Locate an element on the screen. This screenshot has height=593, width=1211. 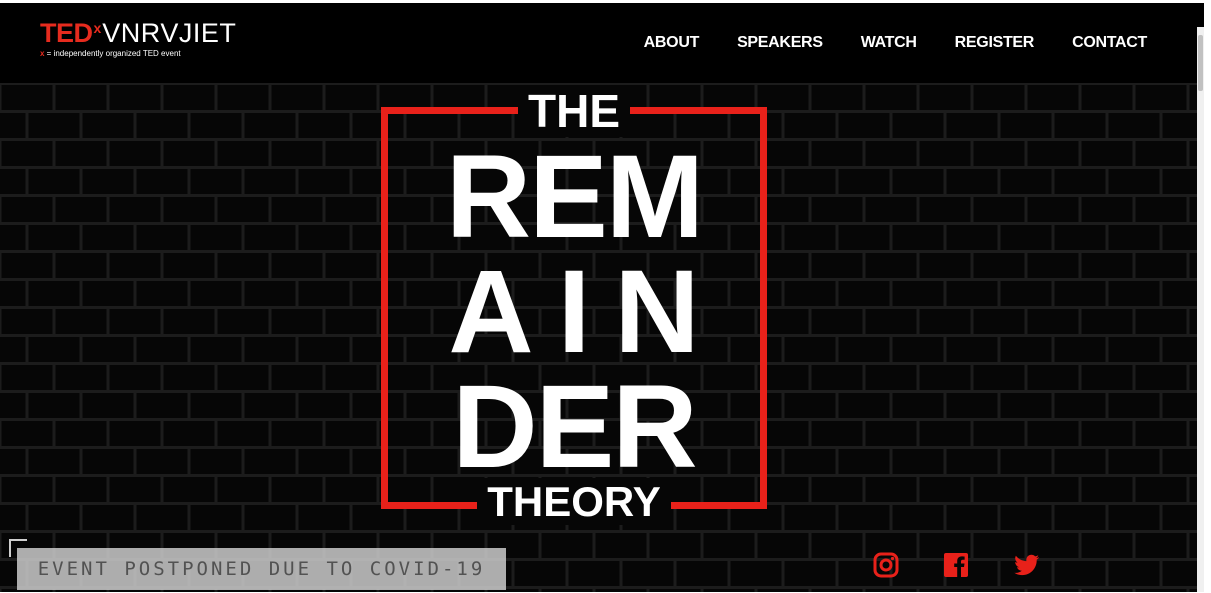
covid-postponed-banner: EVENT POSTPONED DUE TO COVID-19 is located at coordinates (261, 569).